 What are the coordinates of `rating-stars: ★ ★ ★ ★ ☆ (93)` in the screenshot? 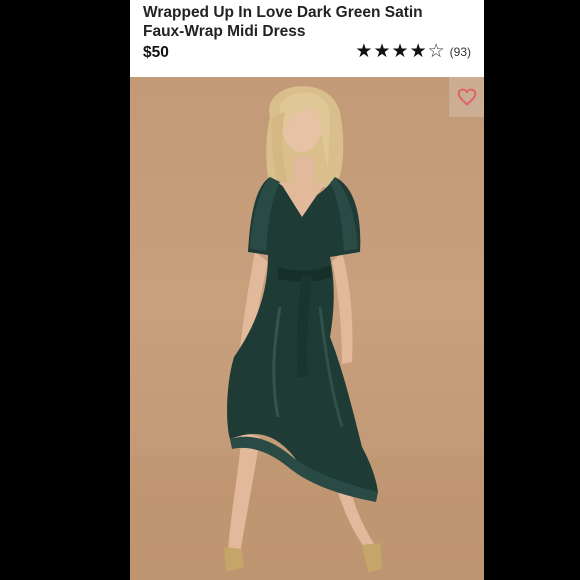 It's located at (413, 52).